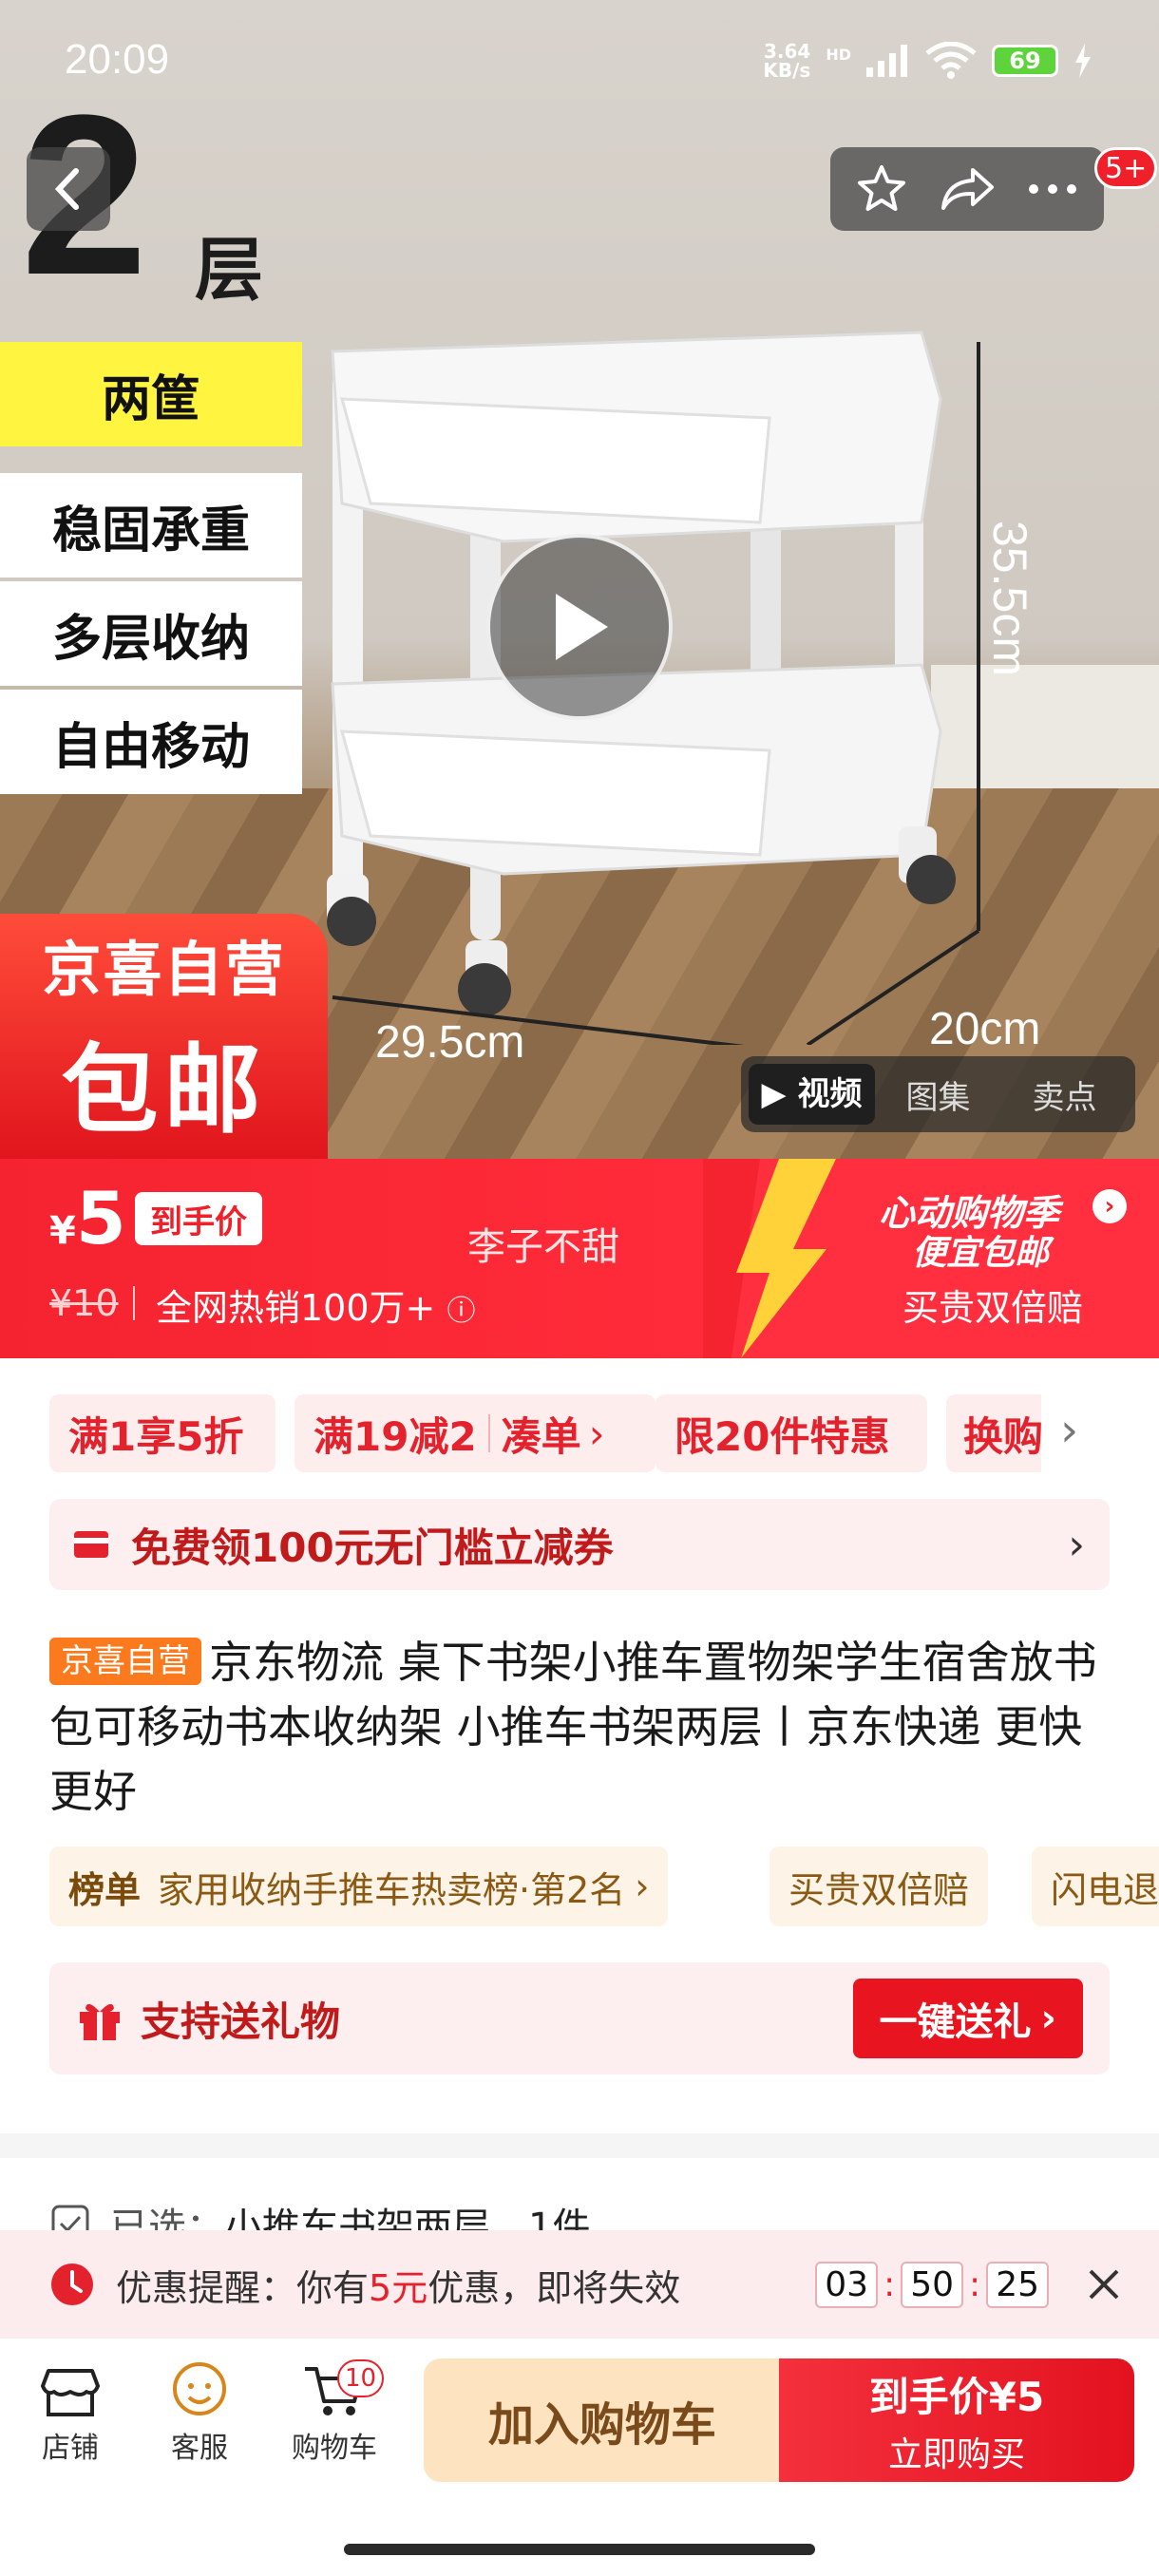 The image size is (1159, 2576). Describe the element at coordinates (117, 59) in the screenshot. I see `status-time: 20:09` at that location.